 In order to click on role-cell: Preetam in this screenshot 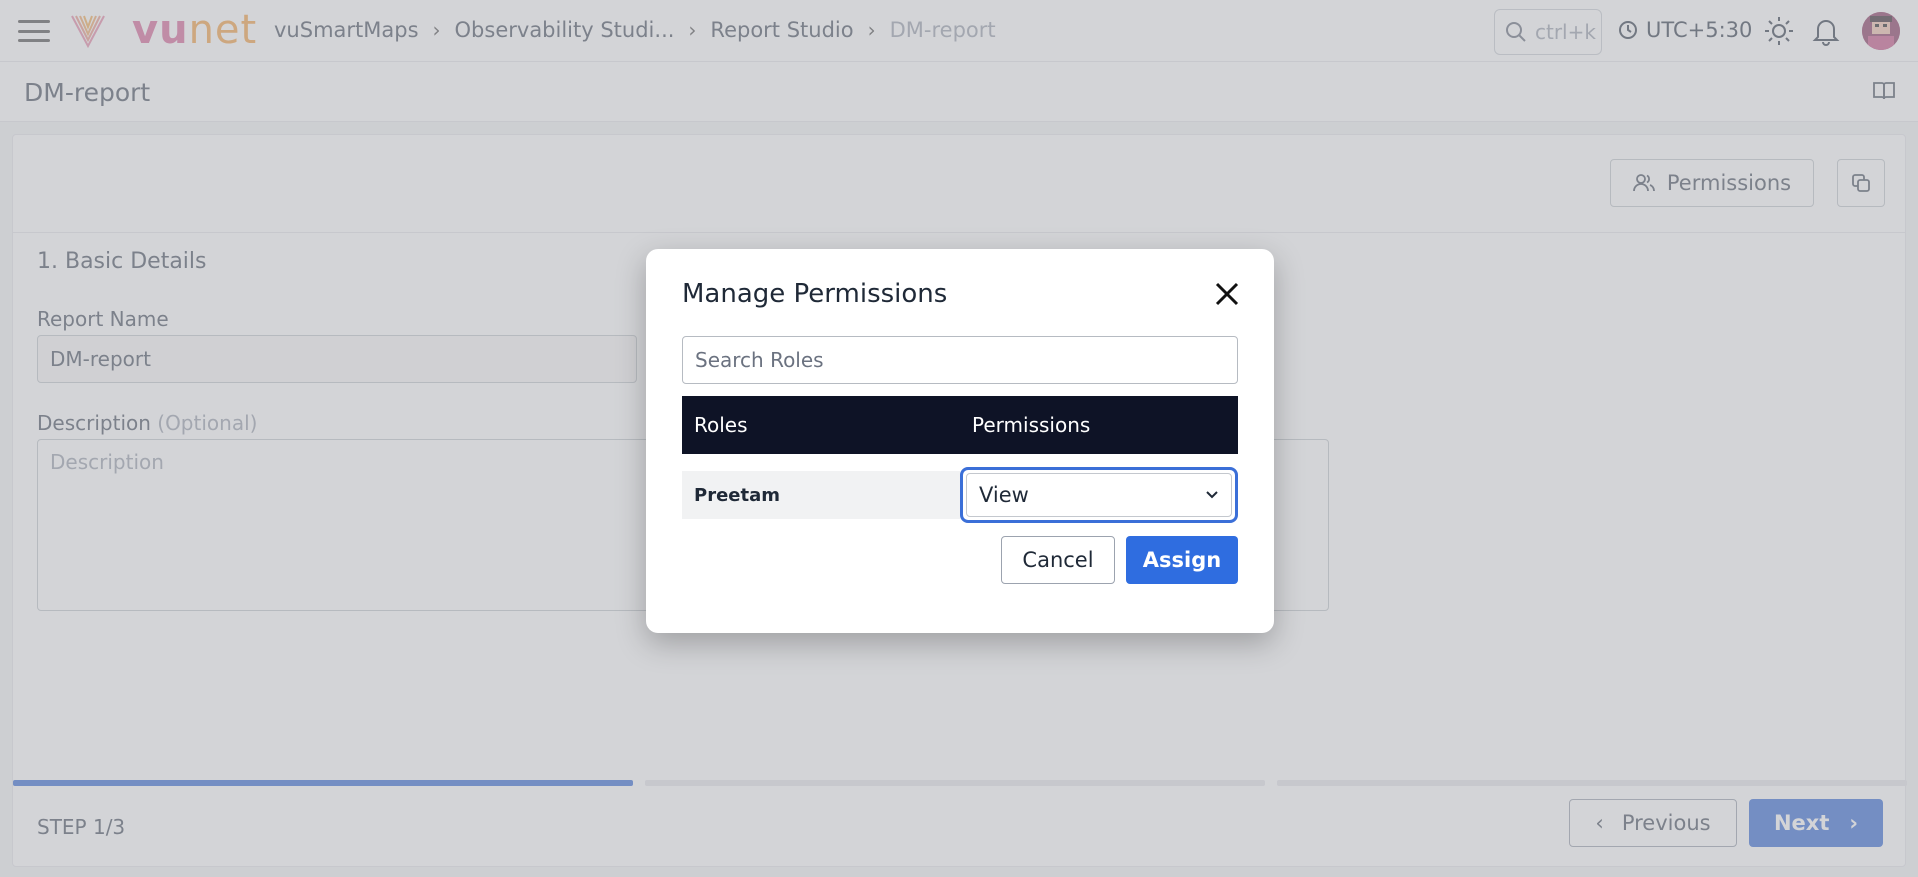, I will do `click(821, 495)`.